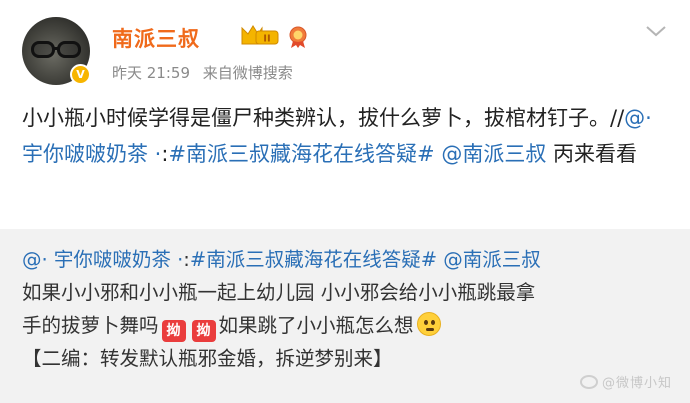 This screenshot has height=403, width=690. What do you see at coordinates (80, 74) in the screenshot?
I see `verified-icon: V` at bounding box center [80, 74].